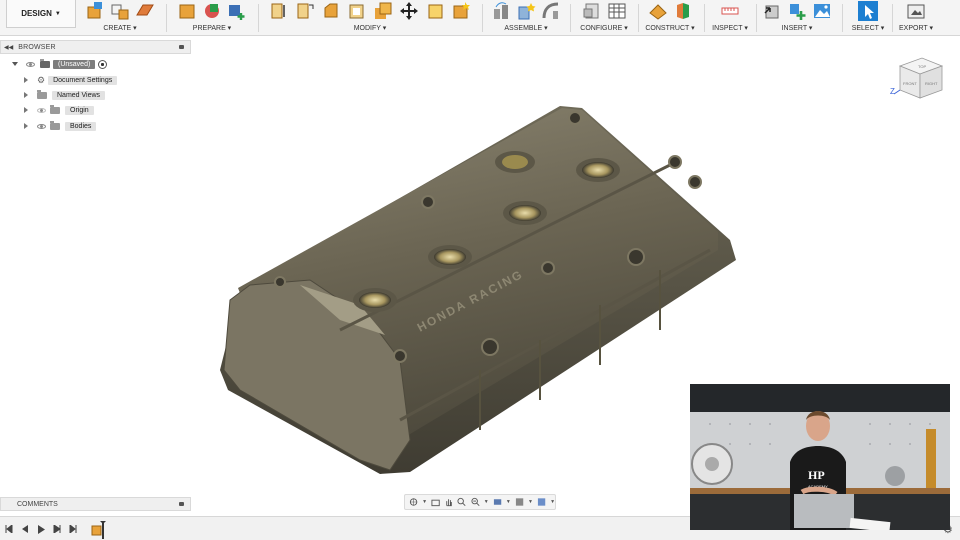 The width and height of the screenshot is (960, 540). I want to click on toolbar-group-insert: INSERT ▾, so click(797, 18).